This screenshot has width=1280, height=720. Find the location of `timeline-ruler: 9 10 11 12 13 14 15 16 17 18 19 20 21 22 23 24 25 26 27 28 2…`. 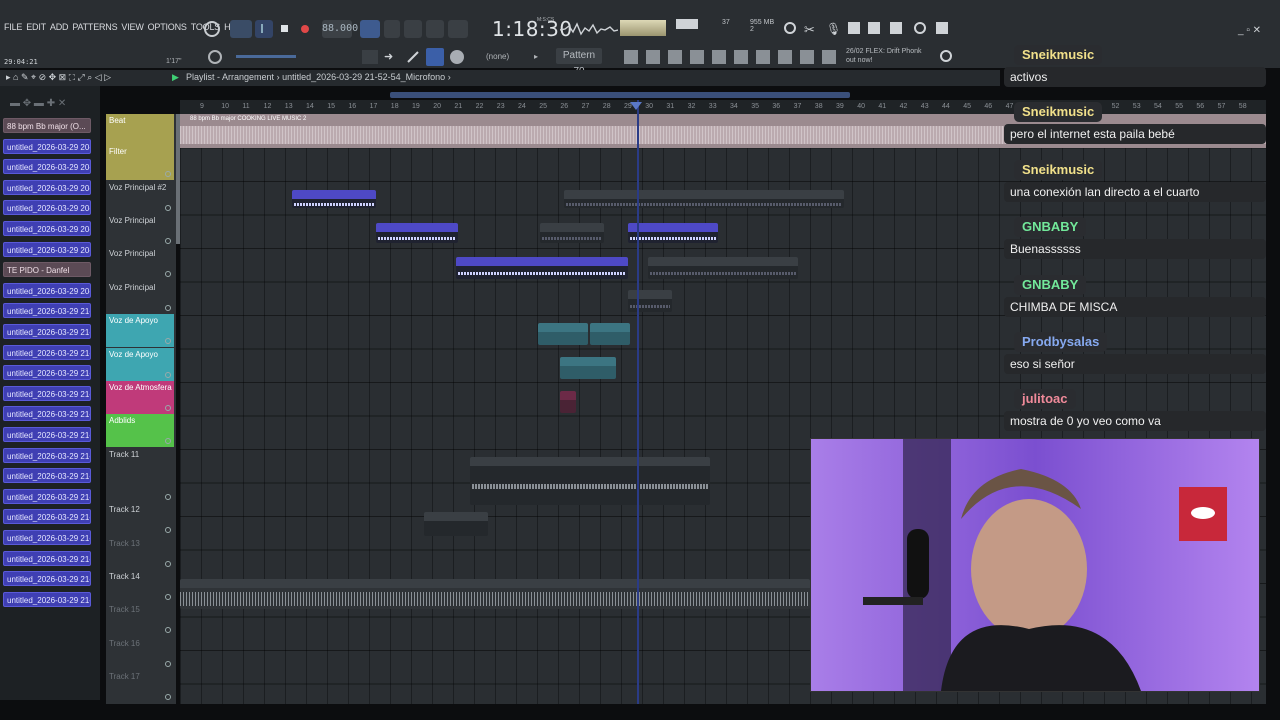

timeline-ruler: 9 10 11 12 13 14 15 16 17 18 19 20 21 22 23 24 25 26 27 28 2… is located at coordinates (723, 107).